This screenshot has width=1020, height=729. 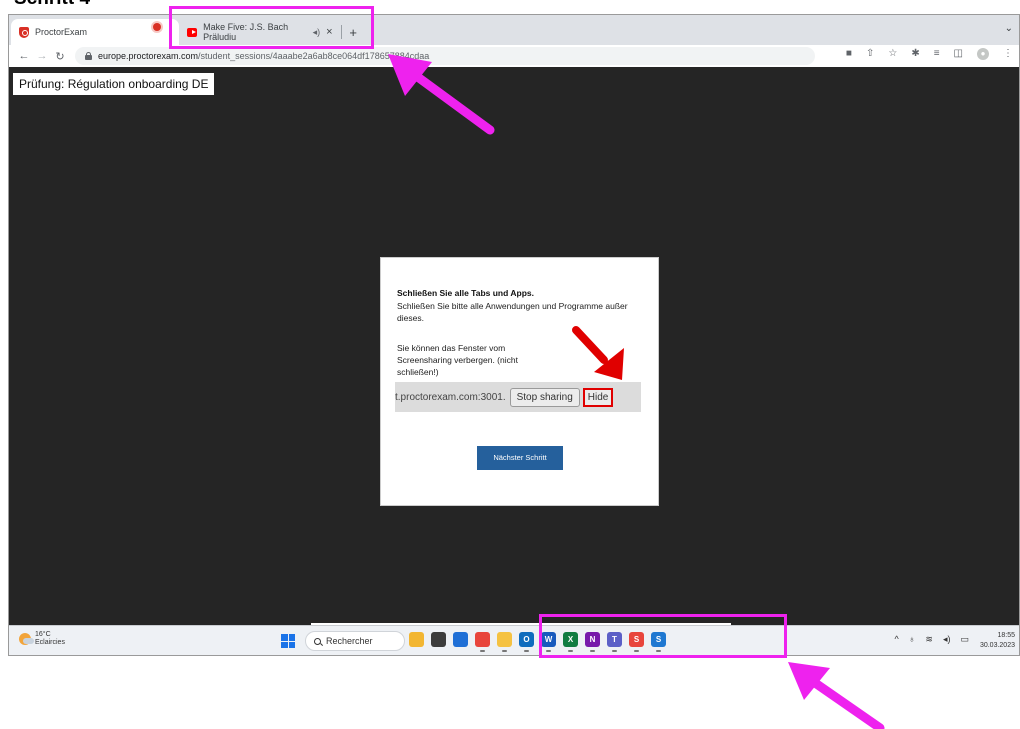 I want to click on red-arrow-to-hide-button, so click(x=598, y=353).